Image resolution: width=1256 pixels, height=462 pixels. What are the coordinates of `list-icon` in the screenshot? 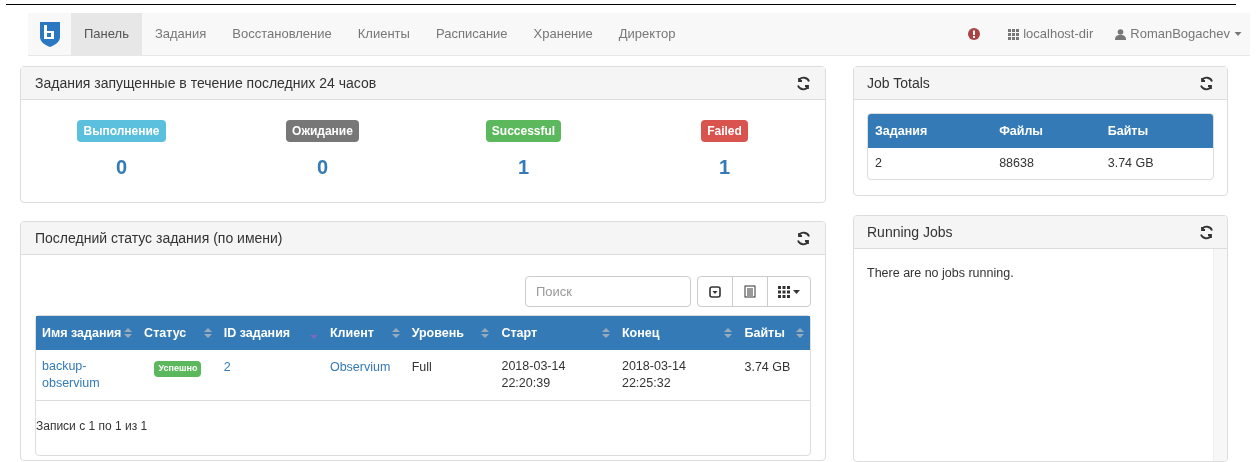 It's located at (750, 291).